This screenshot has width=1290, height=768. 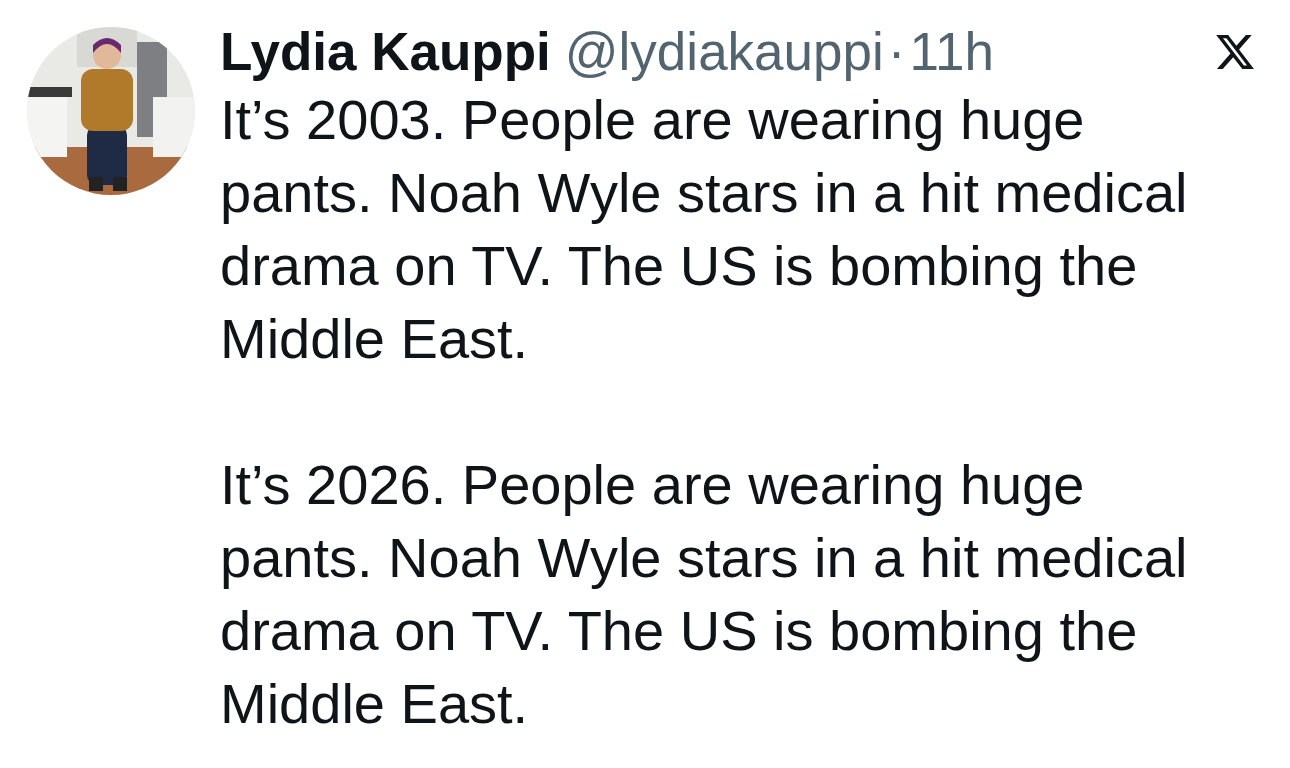 I want to click on post-time: 11h, so click(x=951, y=52).